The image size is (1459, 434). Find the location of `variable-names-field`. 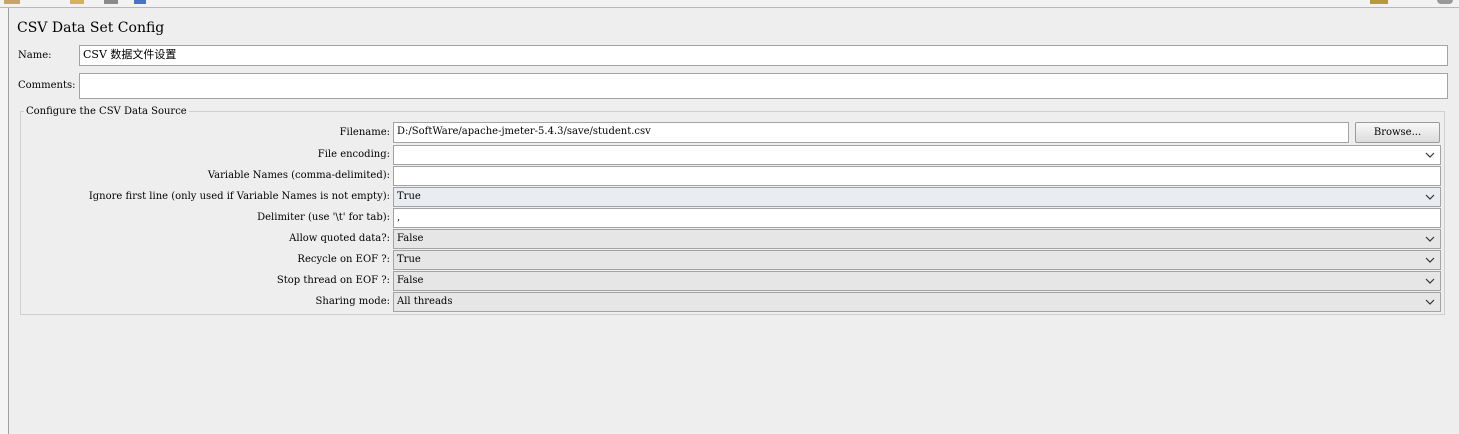

variable-names-field is located at coordinates (917, 176).